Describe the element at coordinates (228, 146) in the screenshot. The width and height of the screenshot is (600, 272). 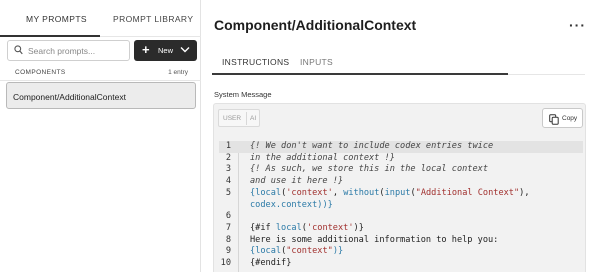
I see `line-number: 1` at that location.